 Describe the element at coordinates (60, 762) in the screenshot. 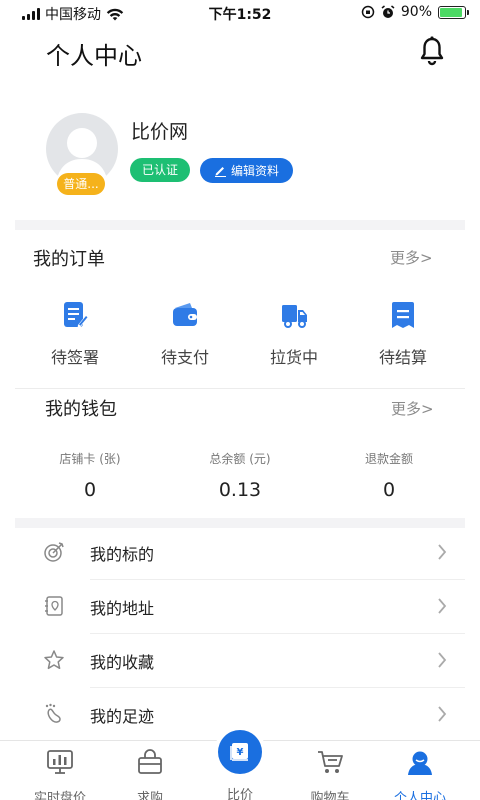

I see `chart-monitor-icon` at that location.